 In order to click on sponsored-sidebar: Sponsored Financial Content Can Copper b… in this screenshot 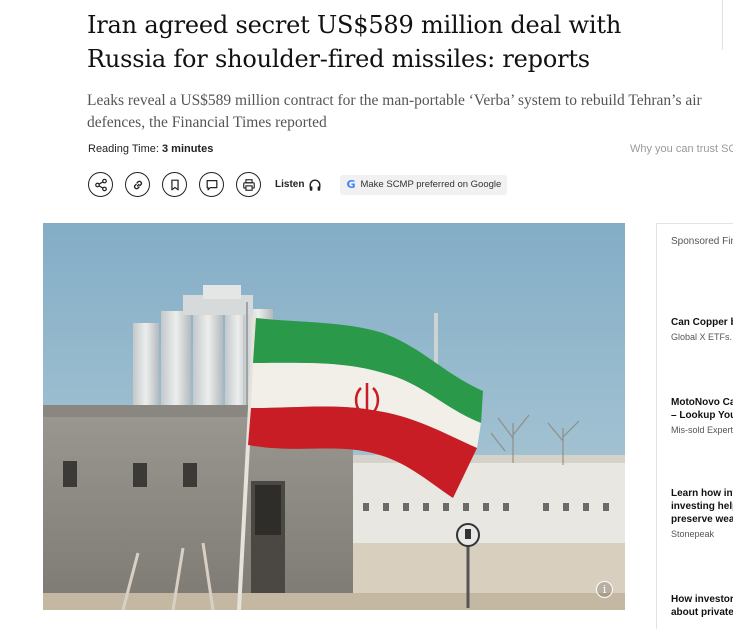, I will do `click(694, 426)`.